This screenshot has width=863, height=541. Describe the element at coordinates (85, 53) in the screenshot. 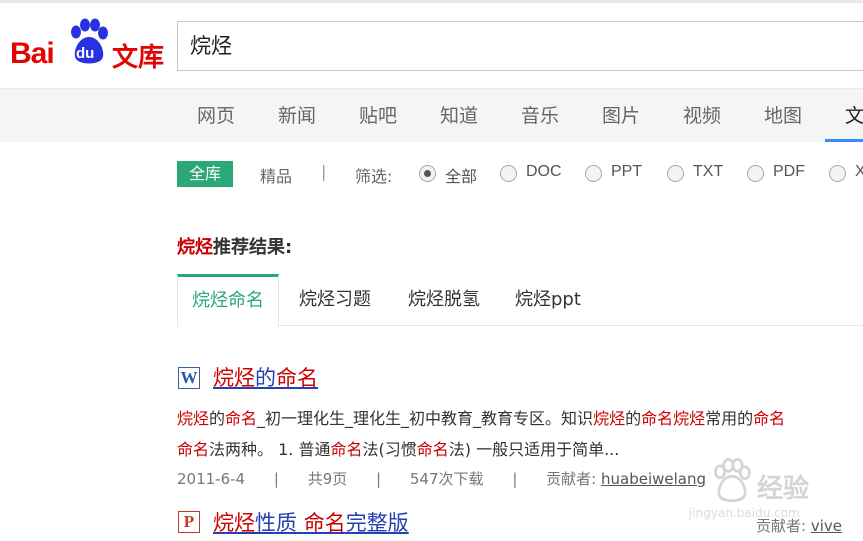

I see `logo-du-text: du` at that location.